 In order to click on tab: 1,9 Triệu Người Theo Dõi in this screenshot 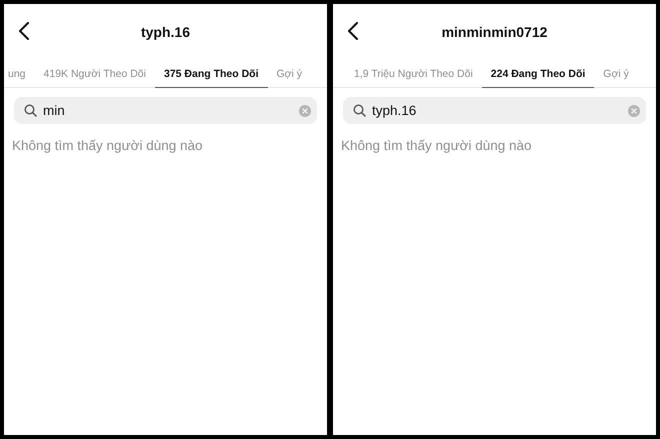, I will do `click(413, 74)`.